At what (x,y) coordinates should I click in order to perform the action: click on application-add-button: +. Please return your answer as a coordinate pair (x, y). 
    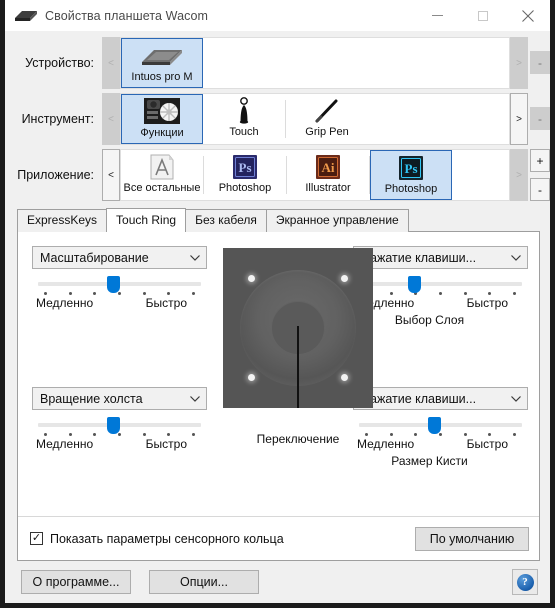
    Looking at the image, I should click on (540, 160).